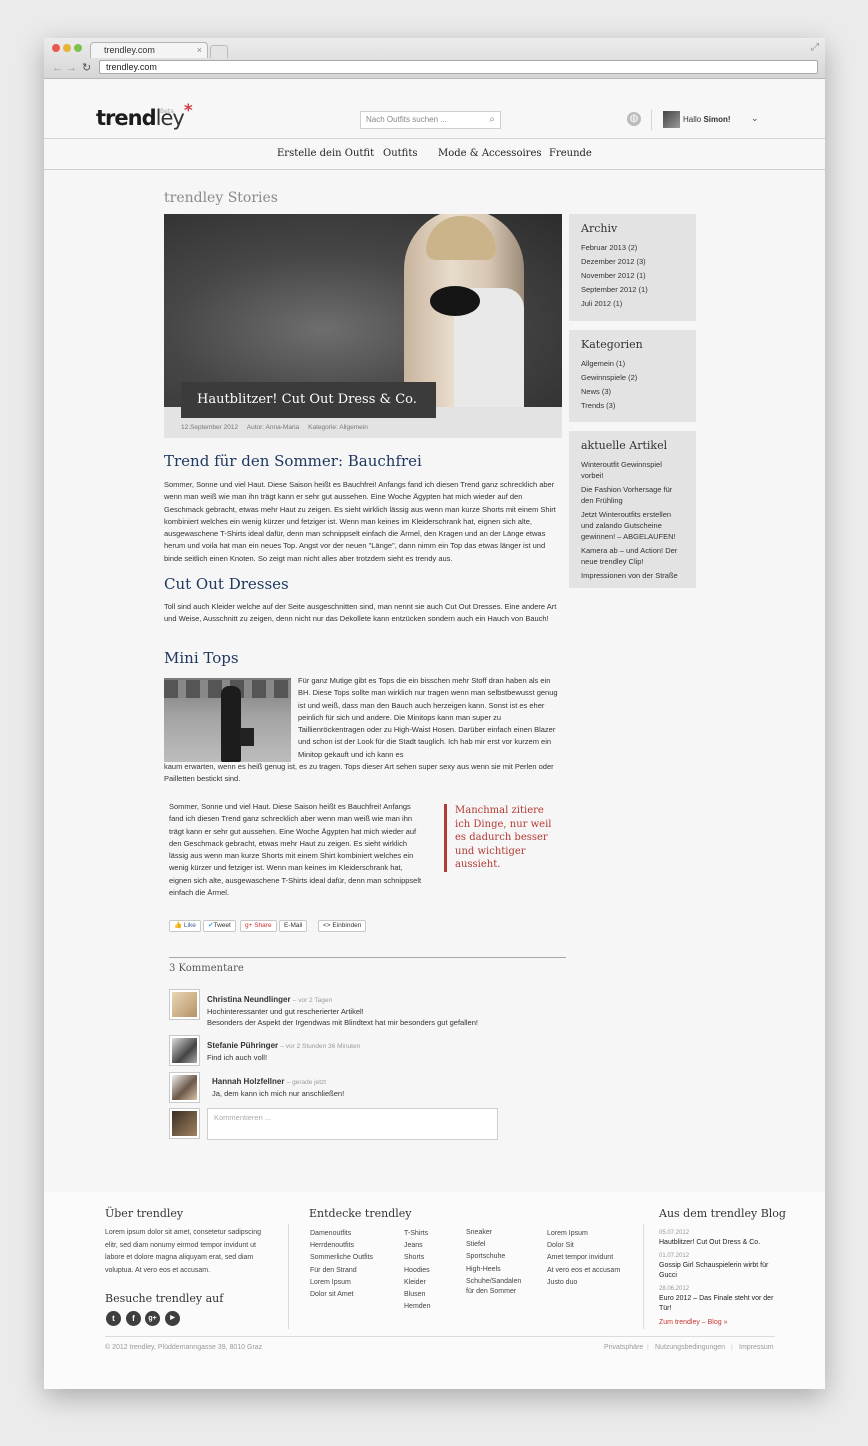 Image resolution: width=868 pixels, height=1446 pixels. I want to click on footer-link: Dolor sit Amet, so click(341, 1295).